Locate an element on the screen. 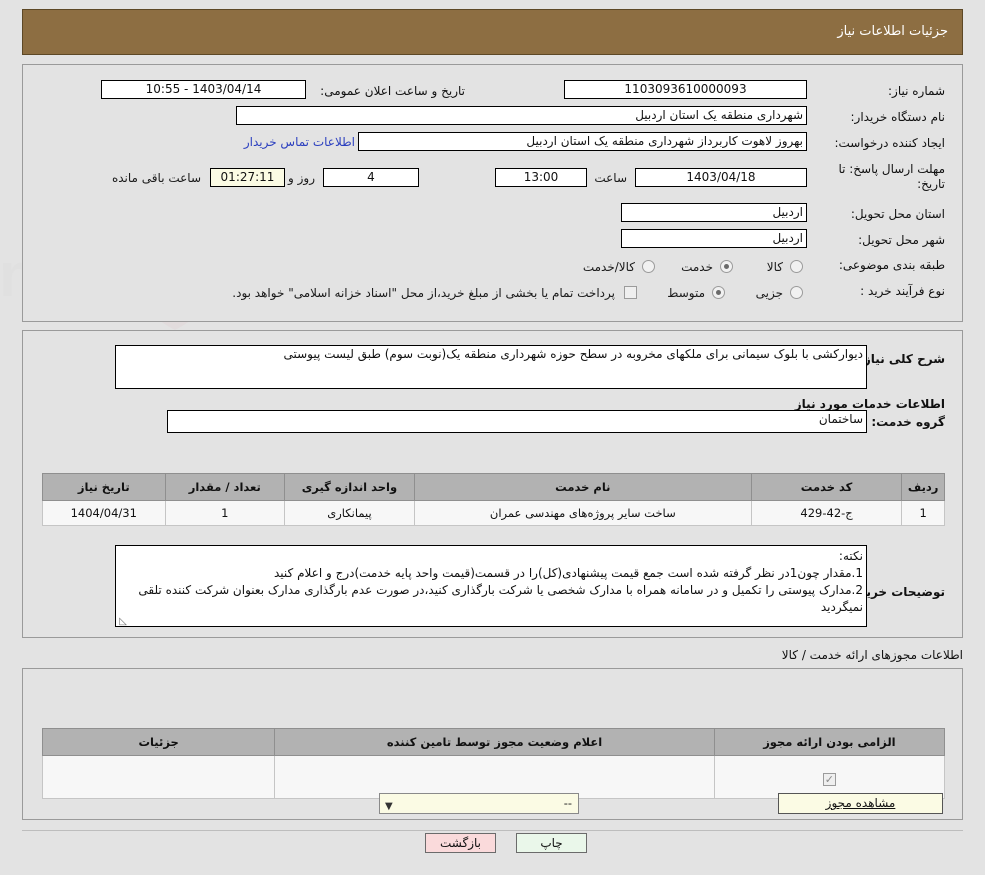 This screenshot has height=875, width=985. back-button: بازگشت is located at coordinates (460, 843).